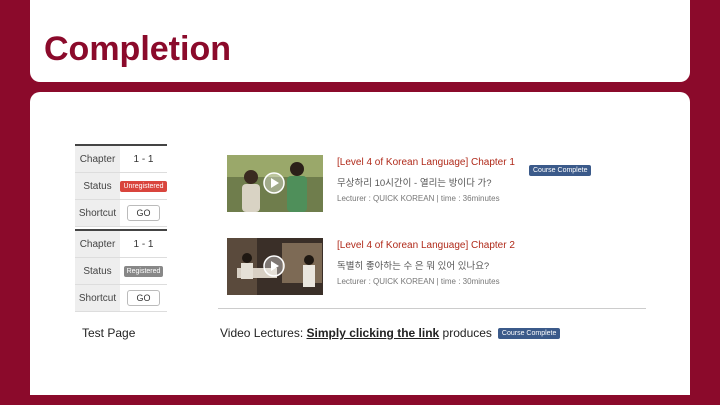 This screenshot has height=405, width=720. What do you see at coordinates (109, 333) in the screenshot?
I see `test-page-caption: Test Page` at bounding box center [109, 333].